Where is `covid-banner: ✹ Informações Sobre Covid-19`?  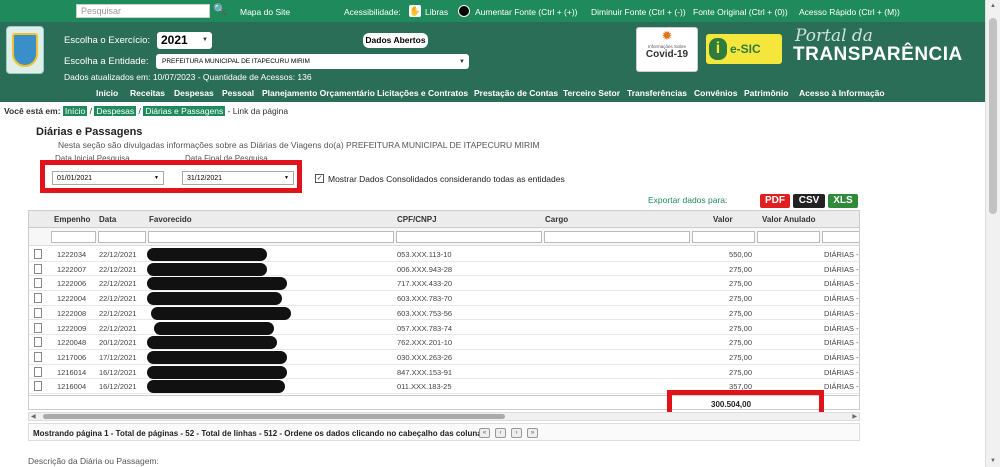
covid-banner: ✹ Informações Sobre Covid-19 is located at coordinates (667, 49).